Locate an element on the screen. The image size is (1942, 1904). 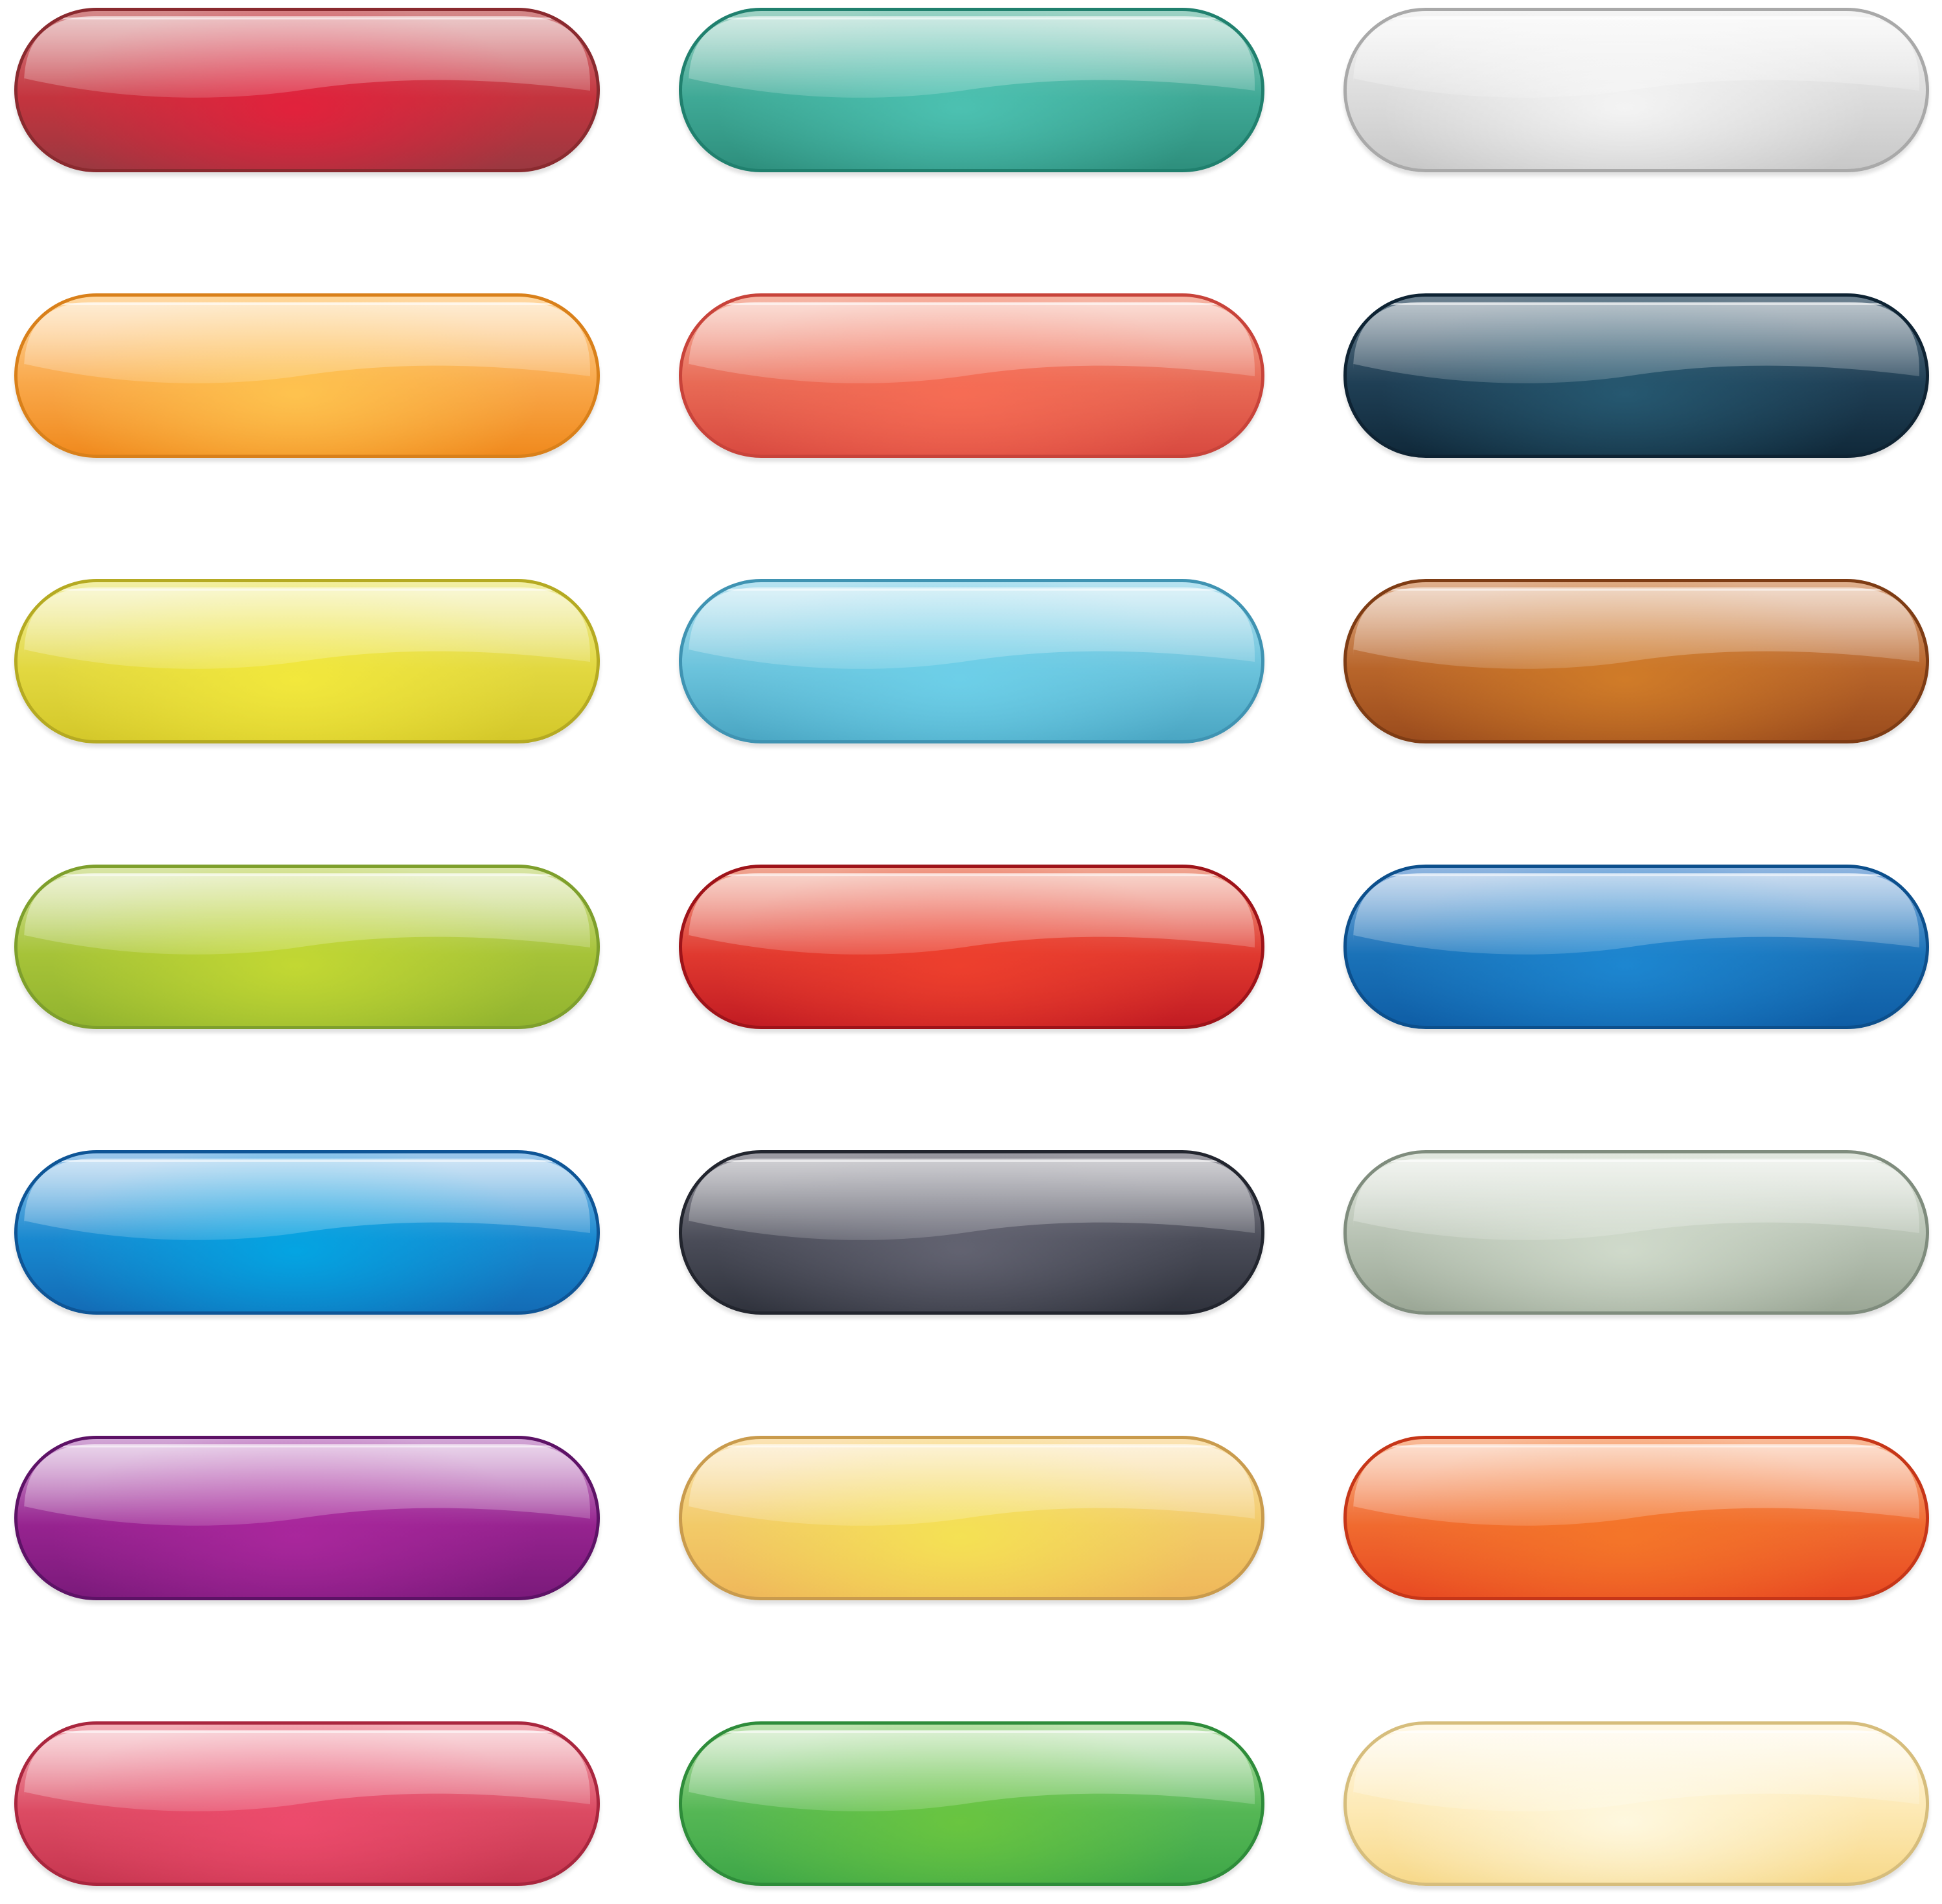
lime-glossy-button is located at coordinates (307, 947).